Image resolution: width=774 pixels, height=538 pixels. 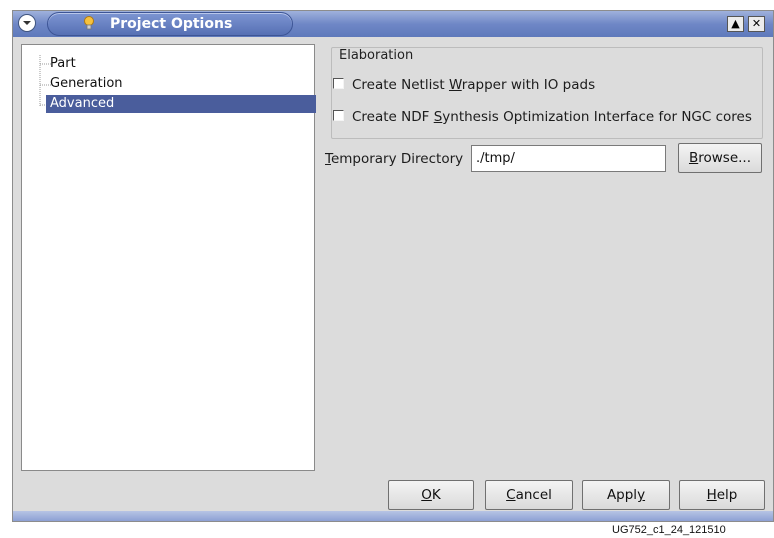 I want to click on cancel-button: Cancel, so click(x=529, y=495).